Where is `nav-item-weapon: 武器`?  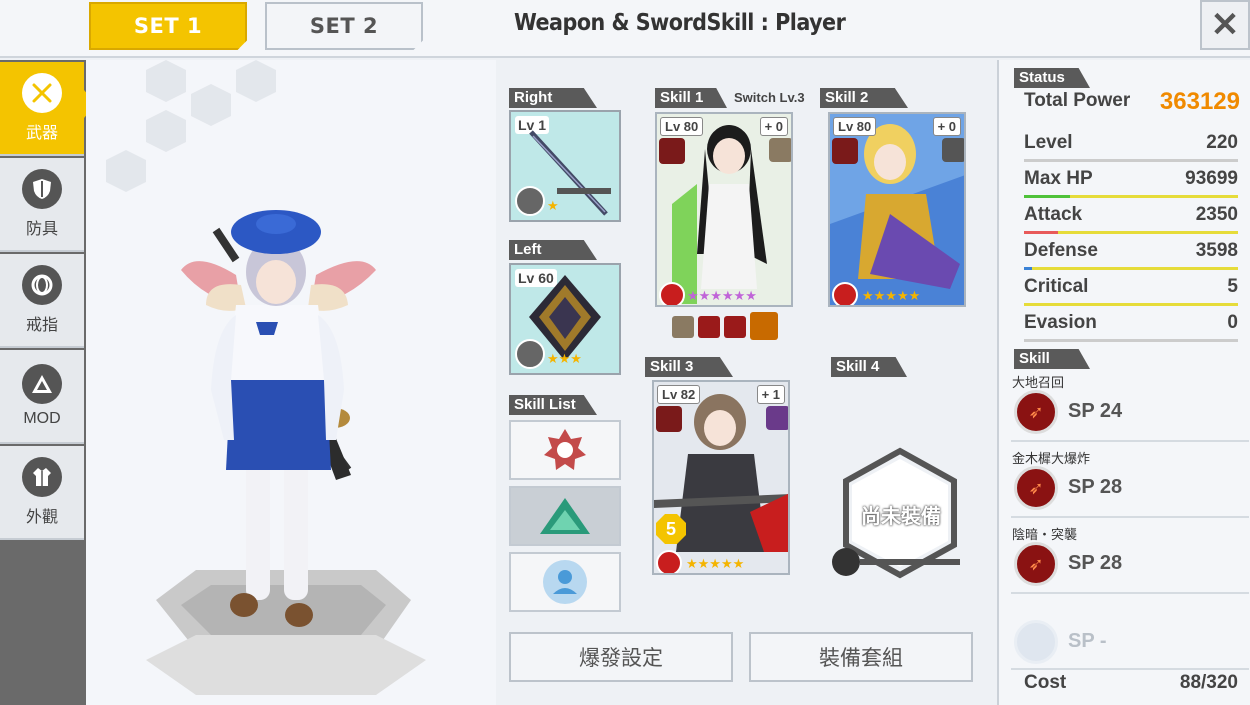 nav-item-weapon: 武器 is located at coordinates (48, 109).